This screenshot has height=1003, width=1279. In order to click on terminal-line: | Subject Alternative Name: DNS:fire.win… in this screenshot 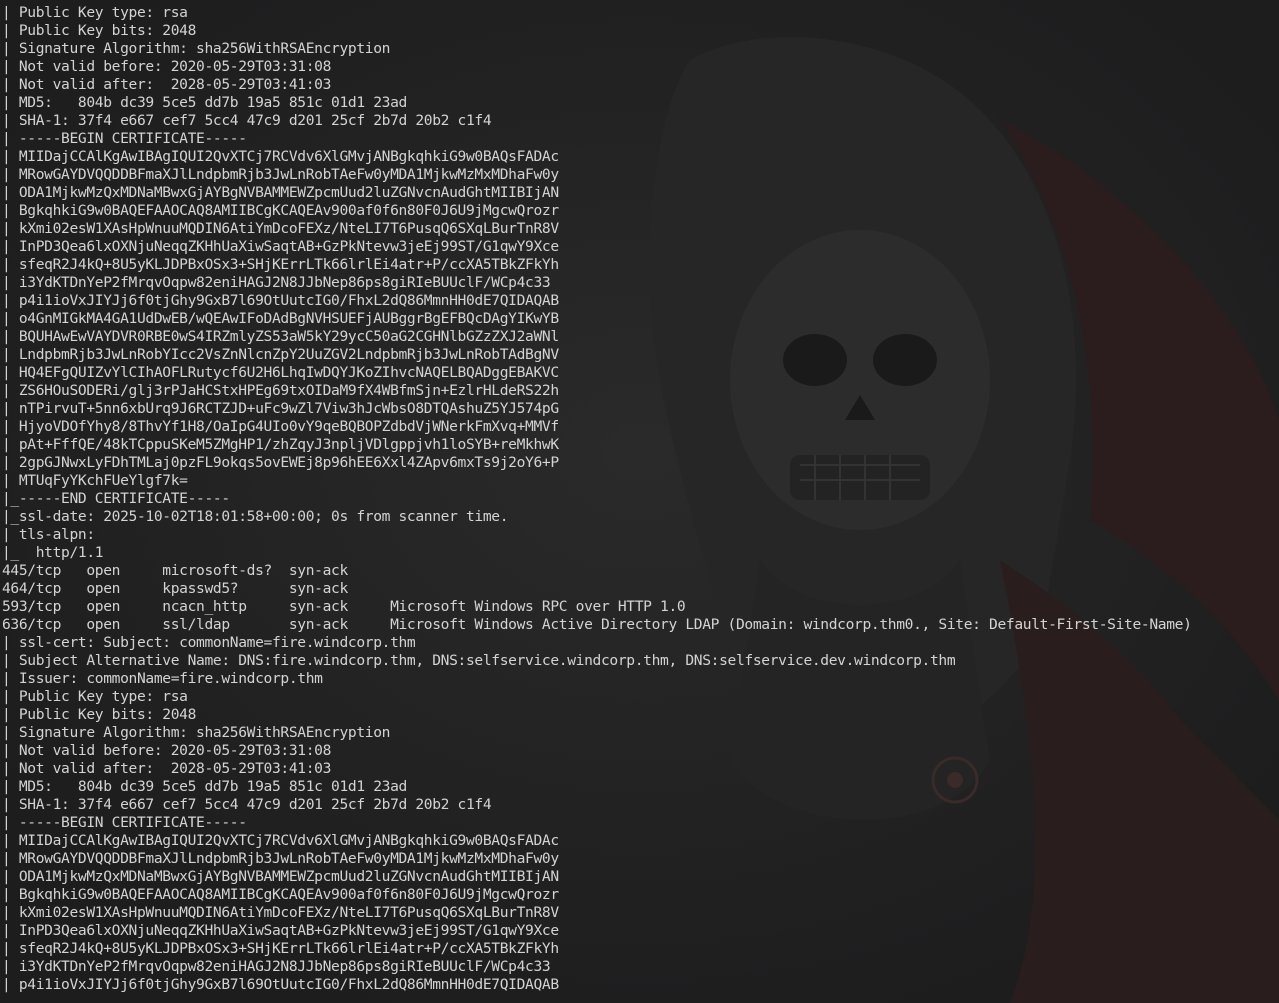, I will do `click(479, 660)`.